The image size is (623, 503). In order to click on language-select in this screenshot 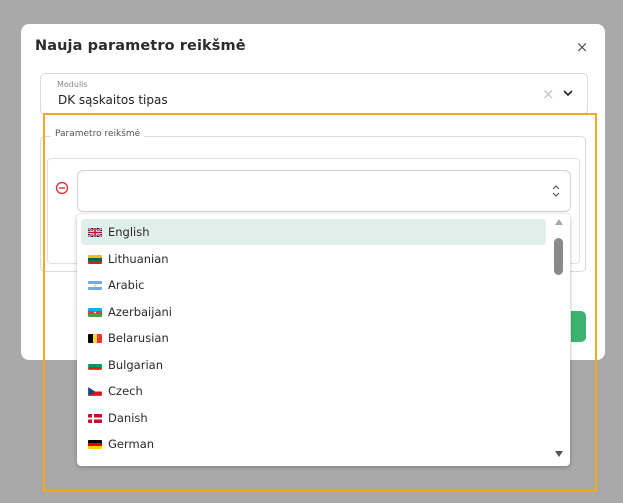, I will do `click(324, 191)`.